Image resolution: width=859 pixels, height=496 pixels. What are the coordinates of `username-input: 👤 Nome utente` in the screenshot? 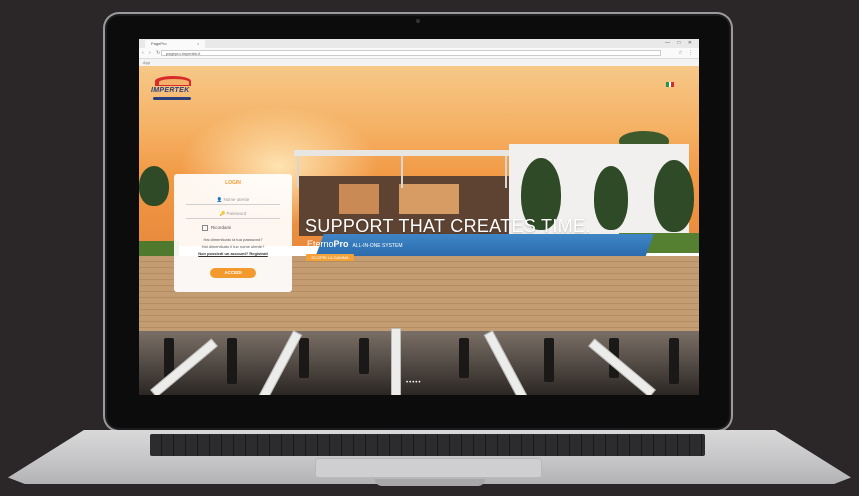 It's located at (233, 200).